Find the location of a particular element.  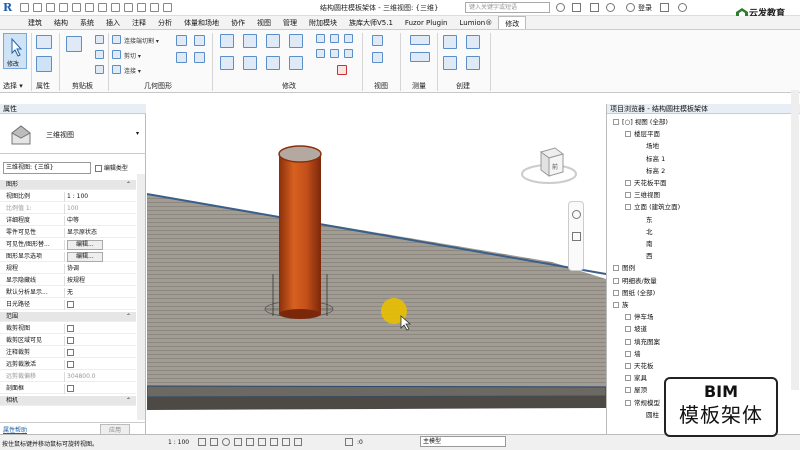

show-crop-icon is located at coordinates (262, 442).